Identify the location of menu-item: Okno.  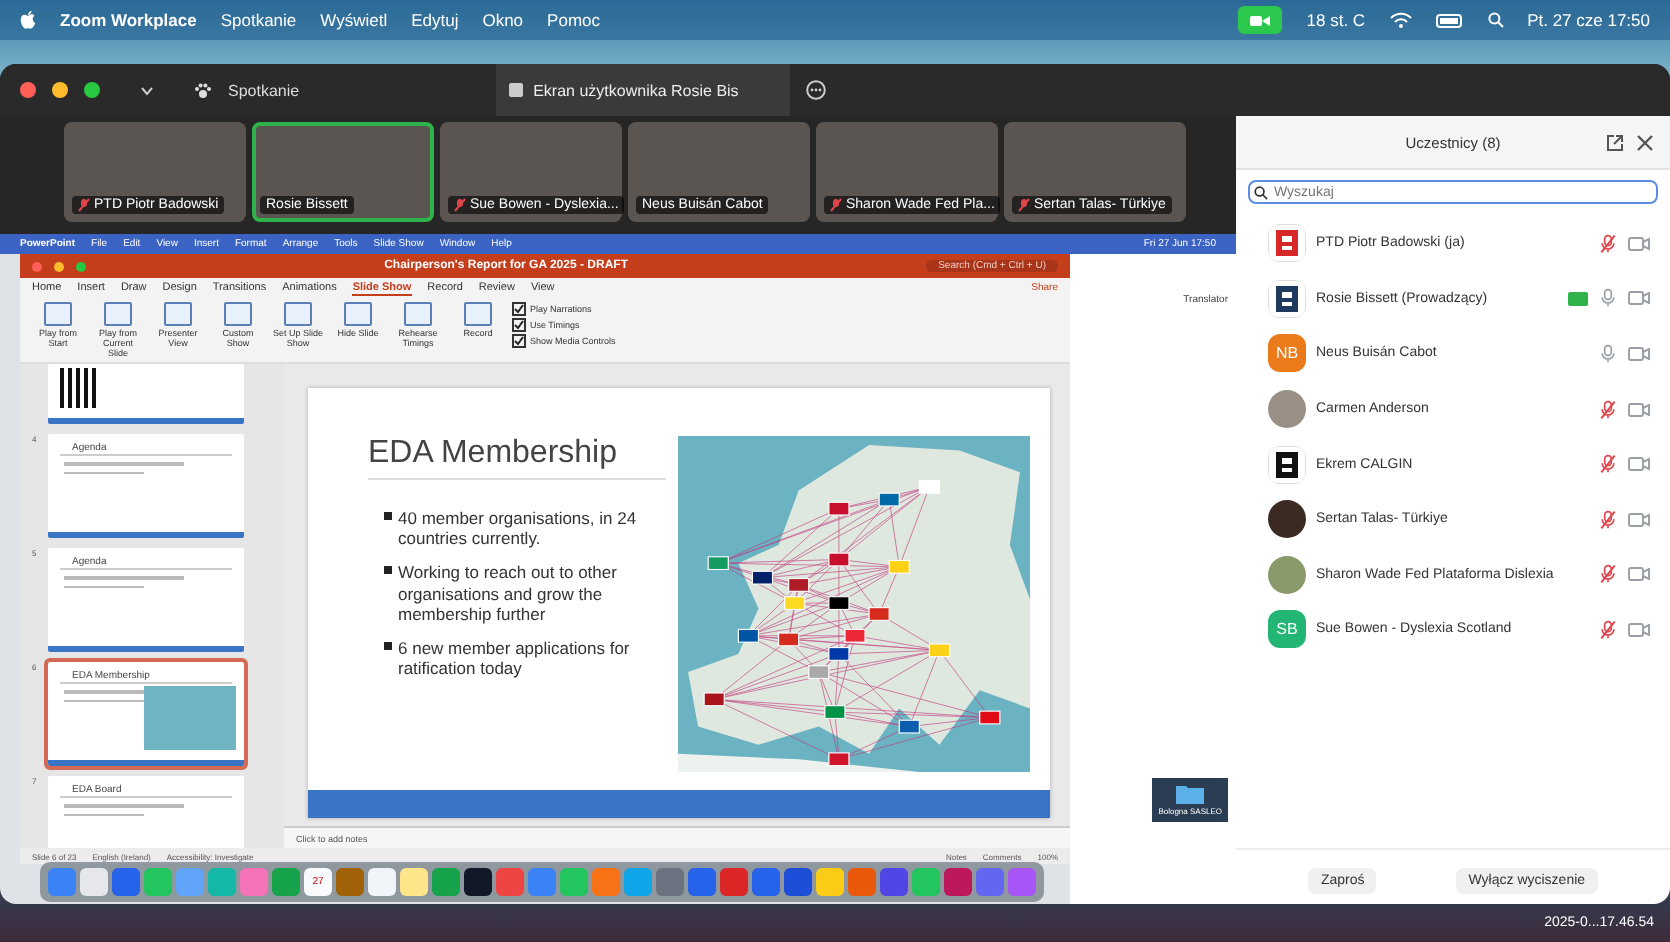
(503, 20).